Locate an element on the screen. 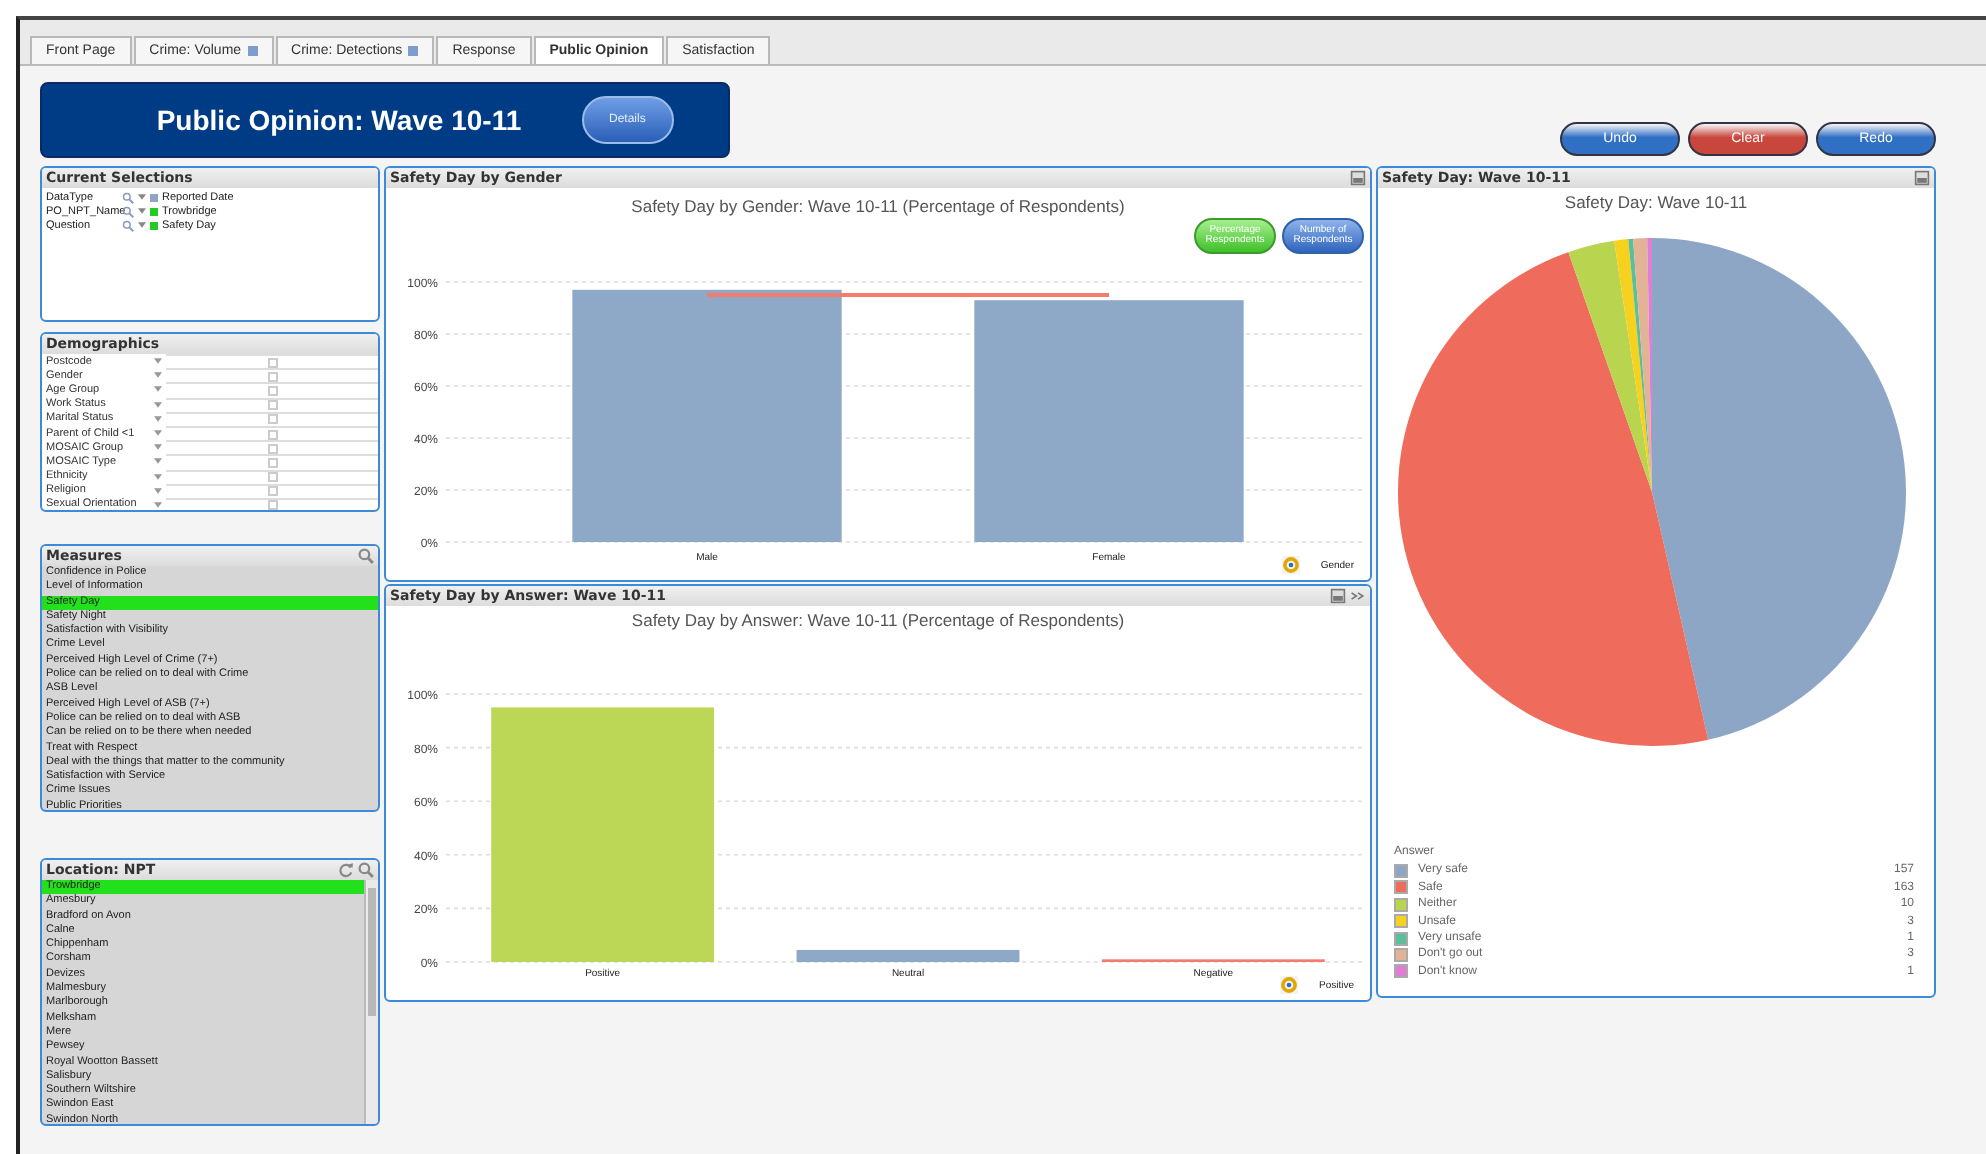 The width and height of the screenshot is (1986, 1154). chart-title: Safety Day by Answer: Wave 10-11 (Percentage of Respondents) is located at coordinates (878, 620).